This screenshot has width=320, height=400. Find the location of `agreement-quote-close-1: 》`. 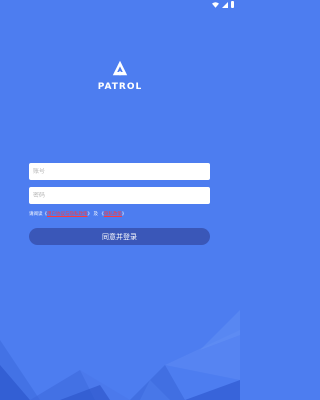

agreement-quote-close-1: 》 is located at coordinates (90, 214).